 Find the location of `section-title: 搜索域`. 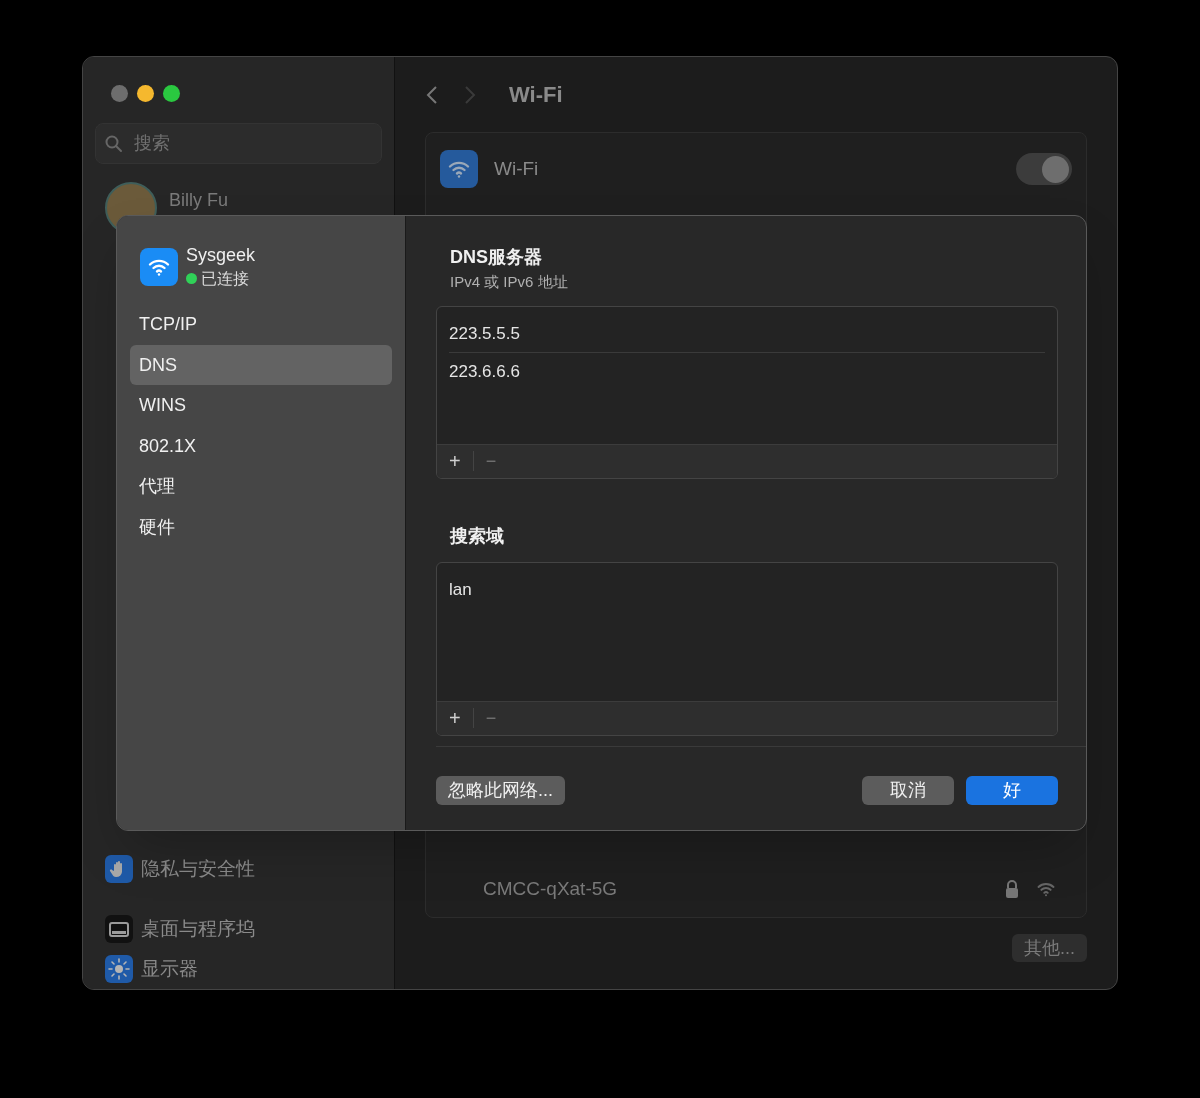

section-title: 搜索域 is located at coordinates (477, 536).